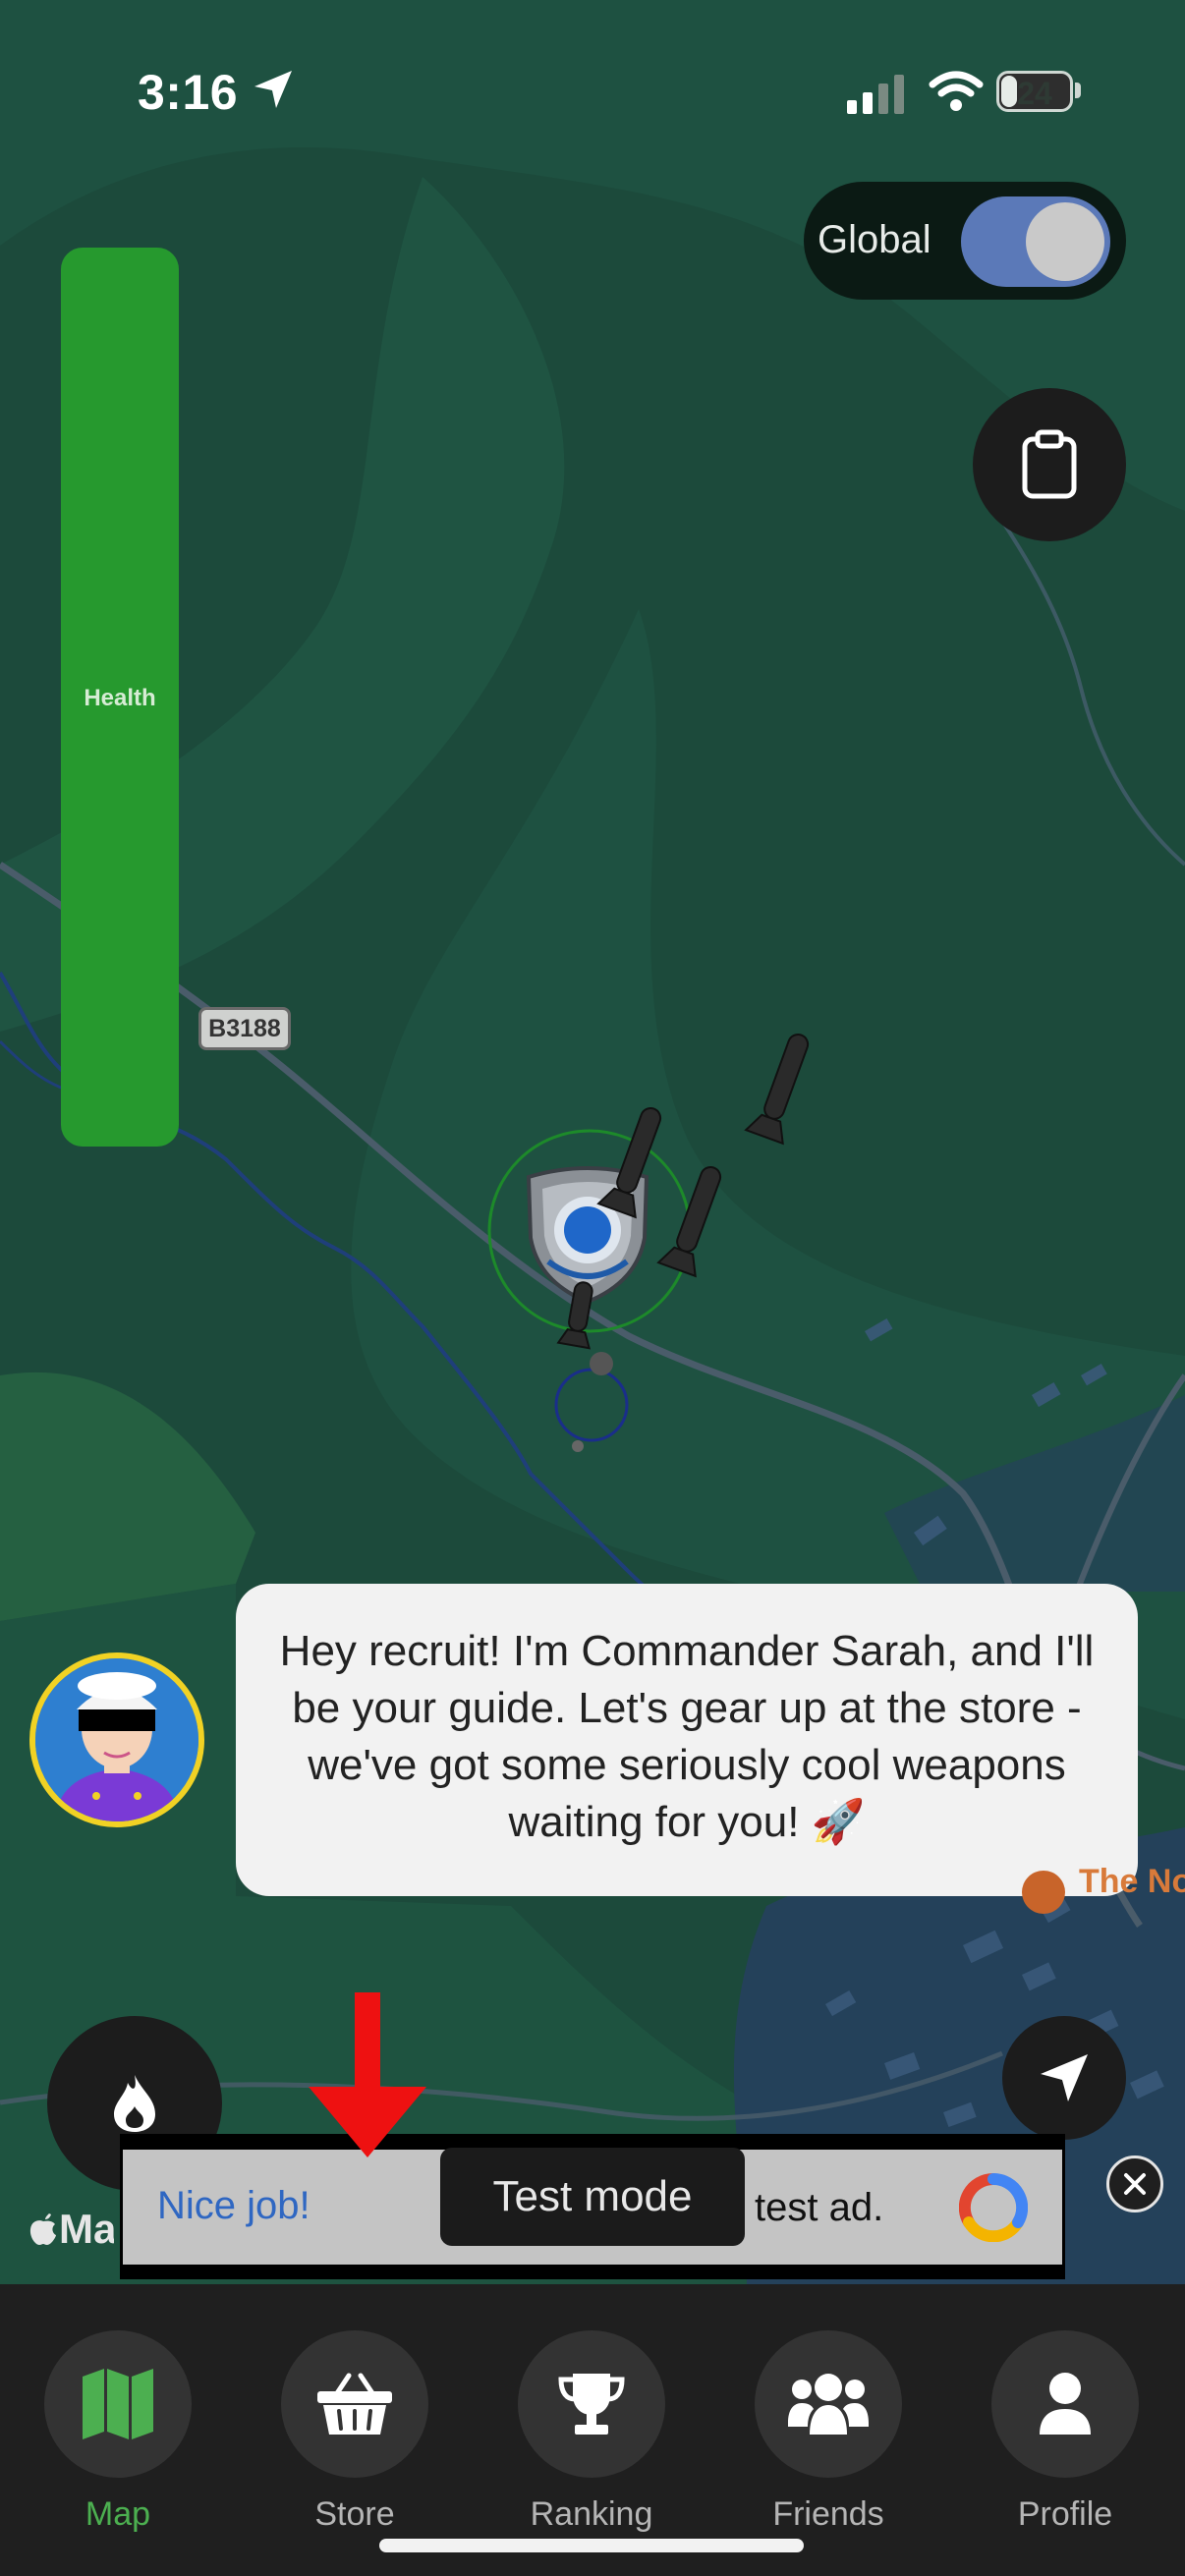 The width and height of the screenshot is (1185, 2576). What do you see at coordinates (42, 2229) in the screenshot?
I see `apple-logo-icon` at bounding box center [42, 2229].